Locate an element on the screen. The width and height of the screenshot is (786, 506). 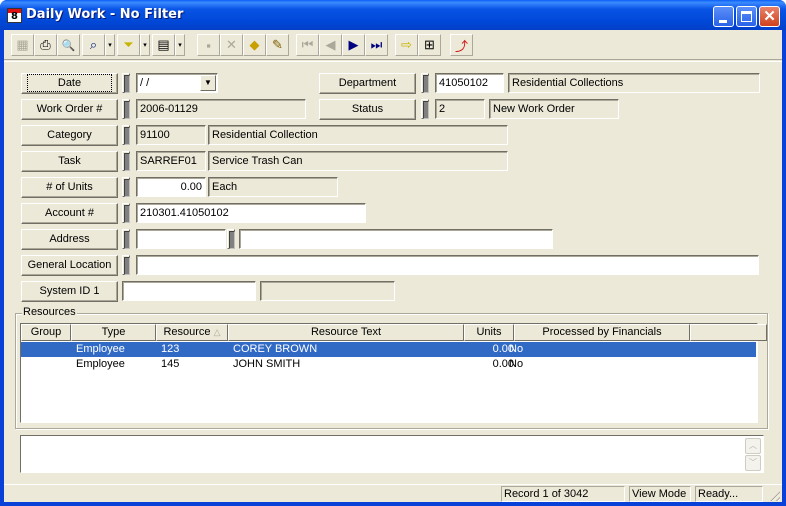
account-button: Account # is located at coordinates (69, 213).